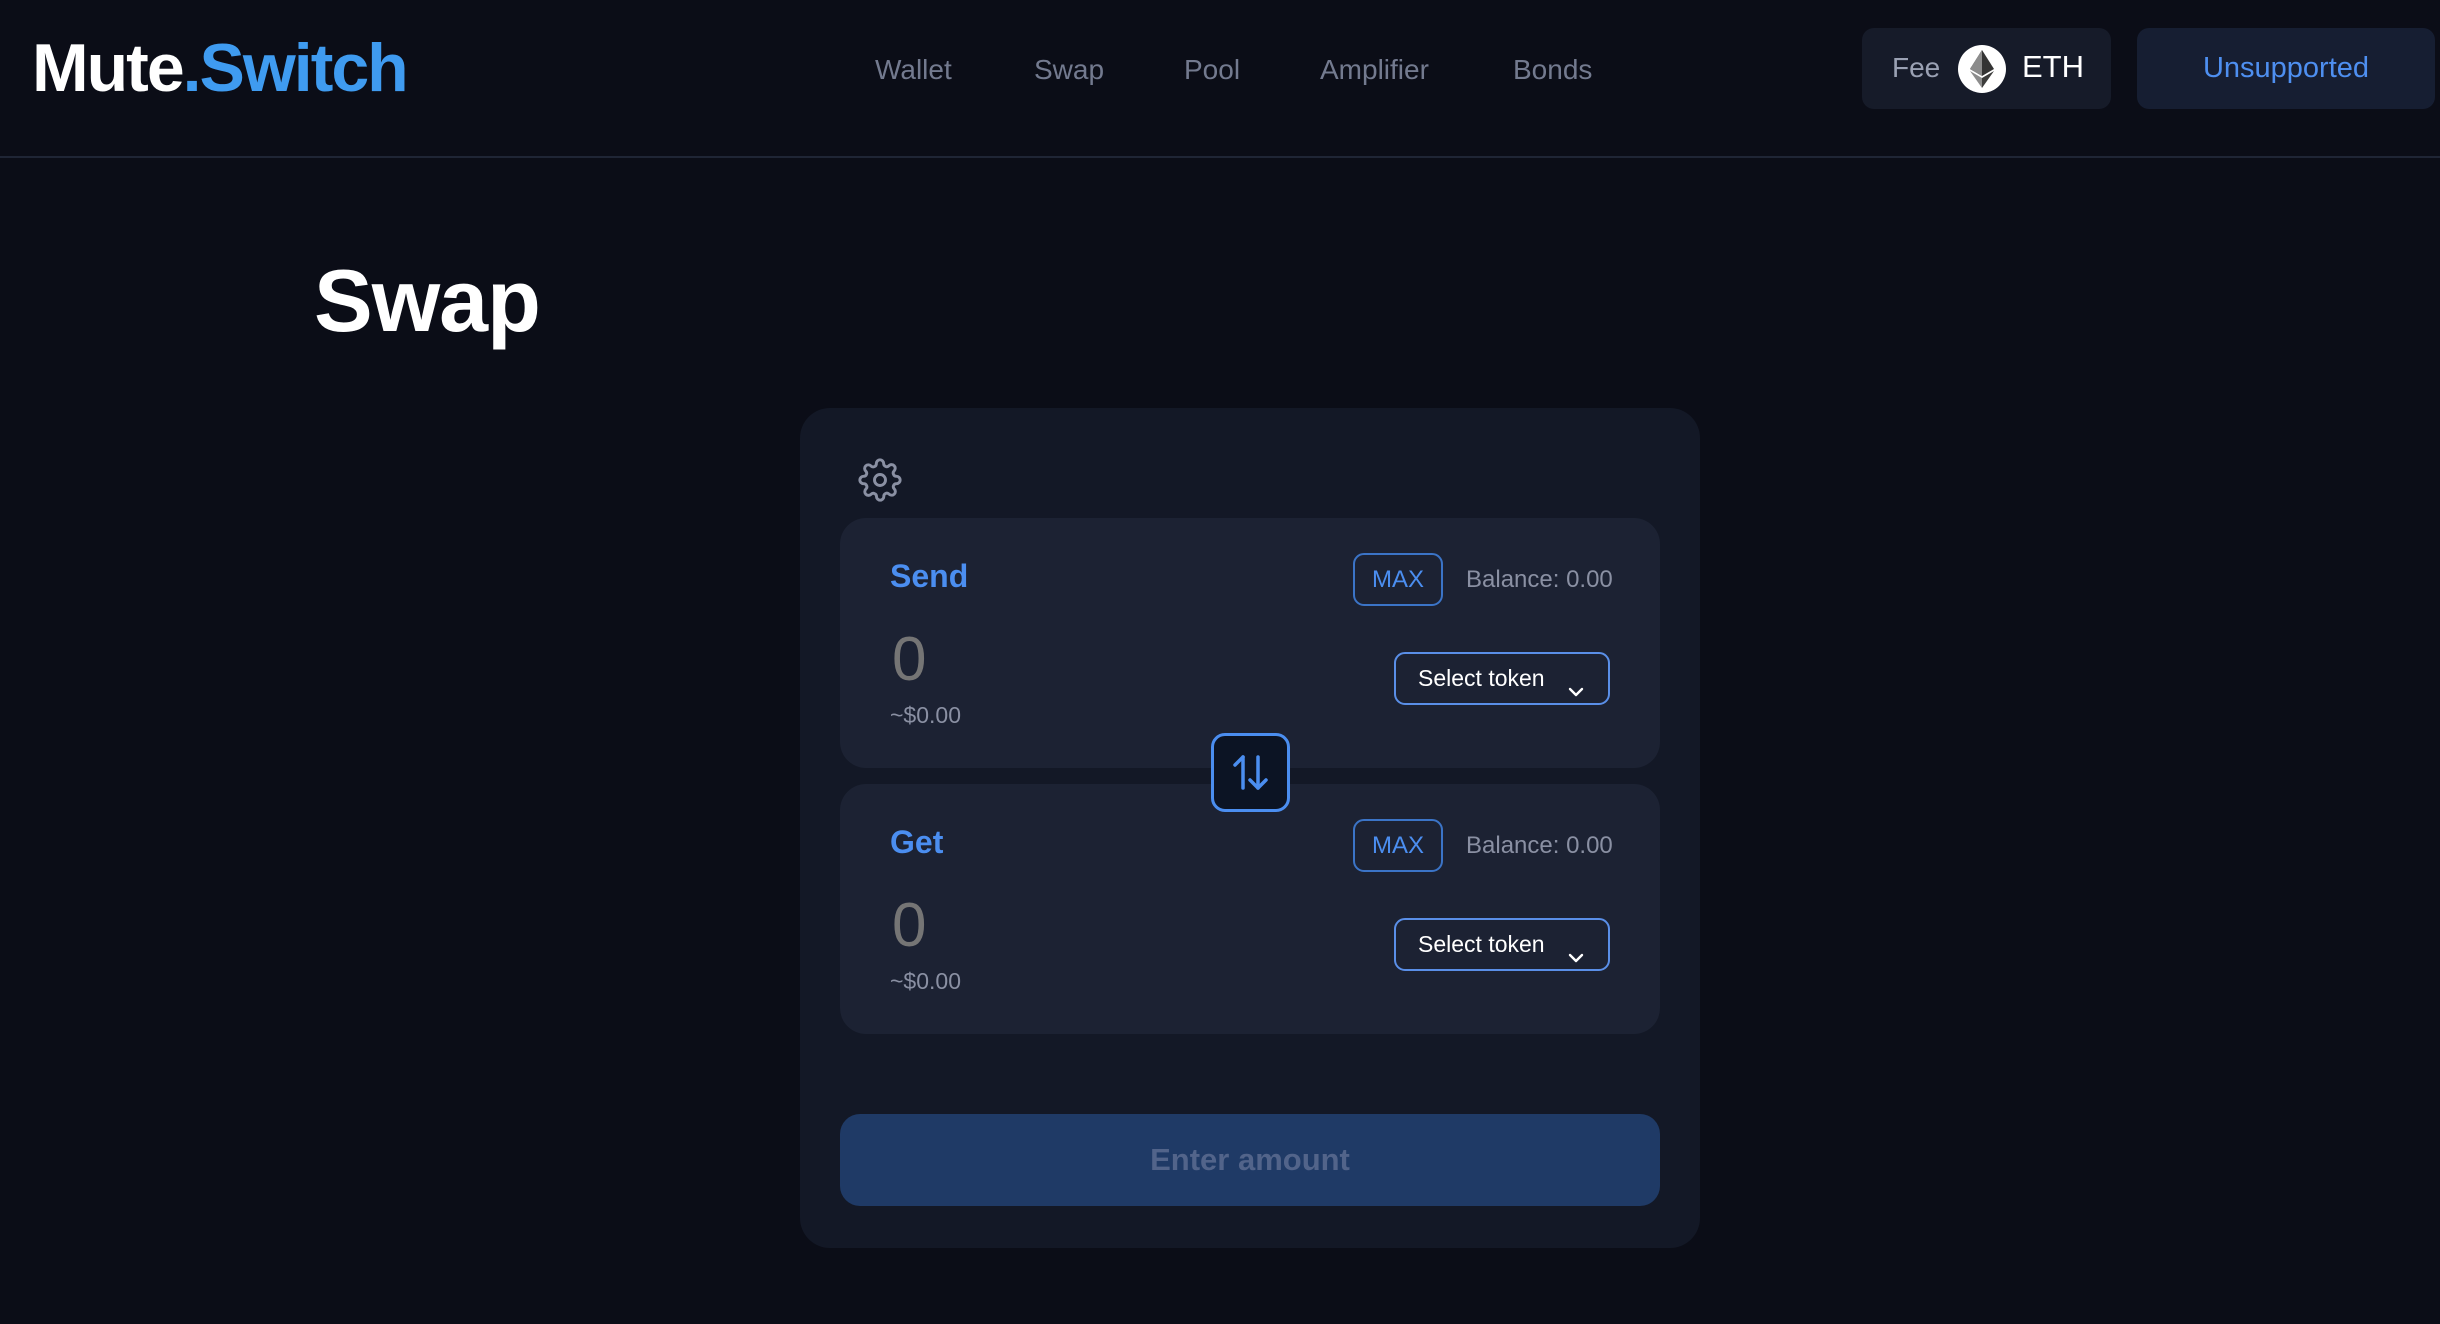 This screenshot has width=2440, height=1324. Describe the element at coordinates (925, 715) in the screenshot. I see `send-fiat-value: ~$0.00` at that location.